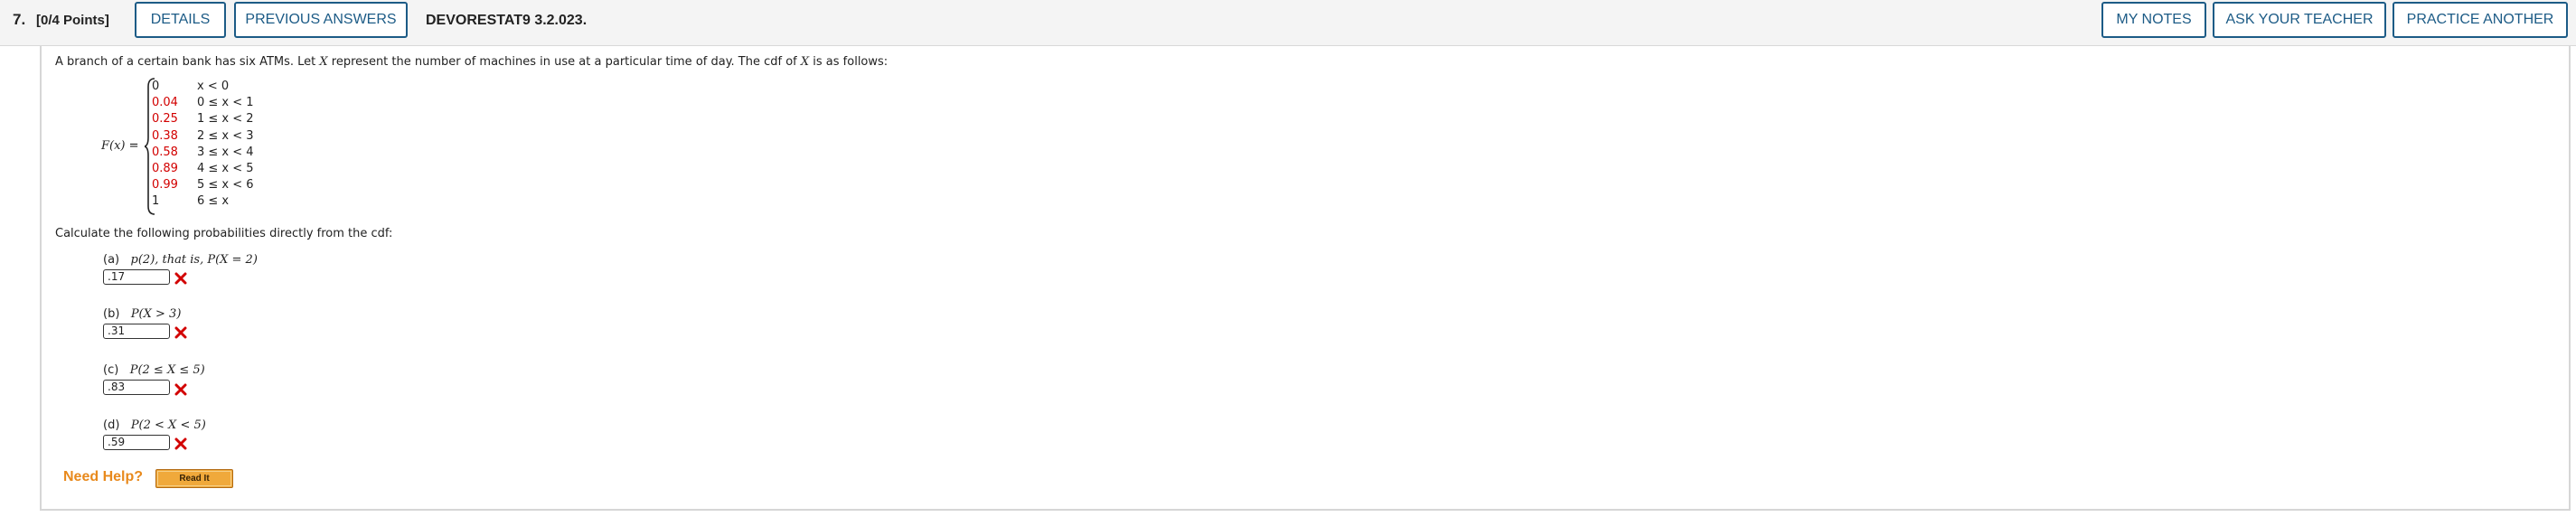 The image size is (2576, 517). I want to click on part-b-expression: P(X > 3), so click(156, 314).